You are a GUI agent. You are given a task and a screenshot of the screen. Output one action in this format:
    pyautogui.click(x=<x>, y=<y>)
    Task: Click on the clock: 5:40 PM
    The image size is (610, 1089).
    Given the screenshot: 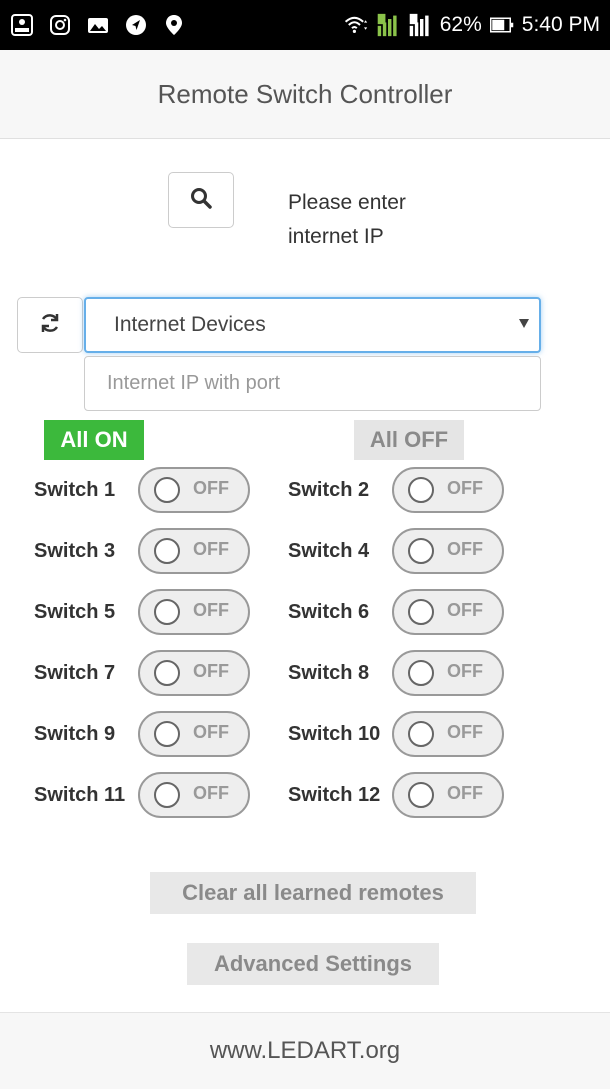 What is the action you would take?
    pyautogui.click(x=560, y=24)
    